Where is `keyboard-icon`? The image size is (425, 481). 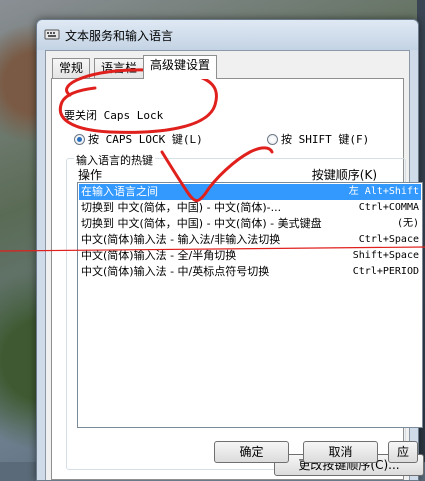
keyboard-icon is located at coordinates (52, 34).